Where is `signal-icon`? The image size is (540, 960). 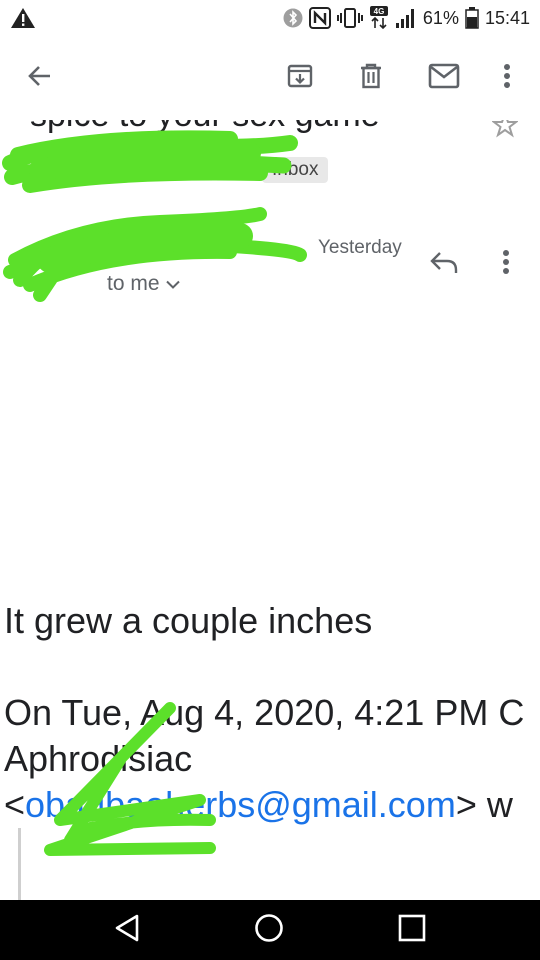 signal-icon is located at coordinates (406, 18).